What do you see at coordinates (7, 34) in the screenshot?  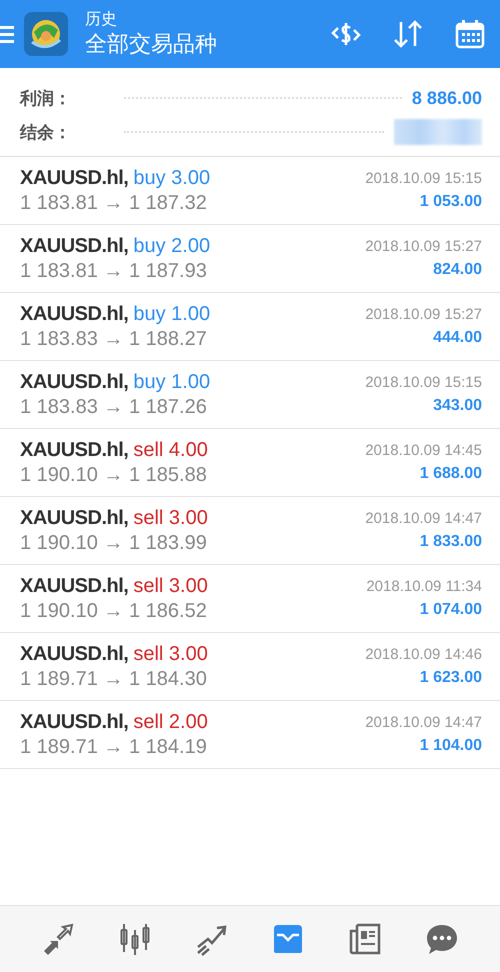 I see `menu-icon` at bounding box center [7, 34].